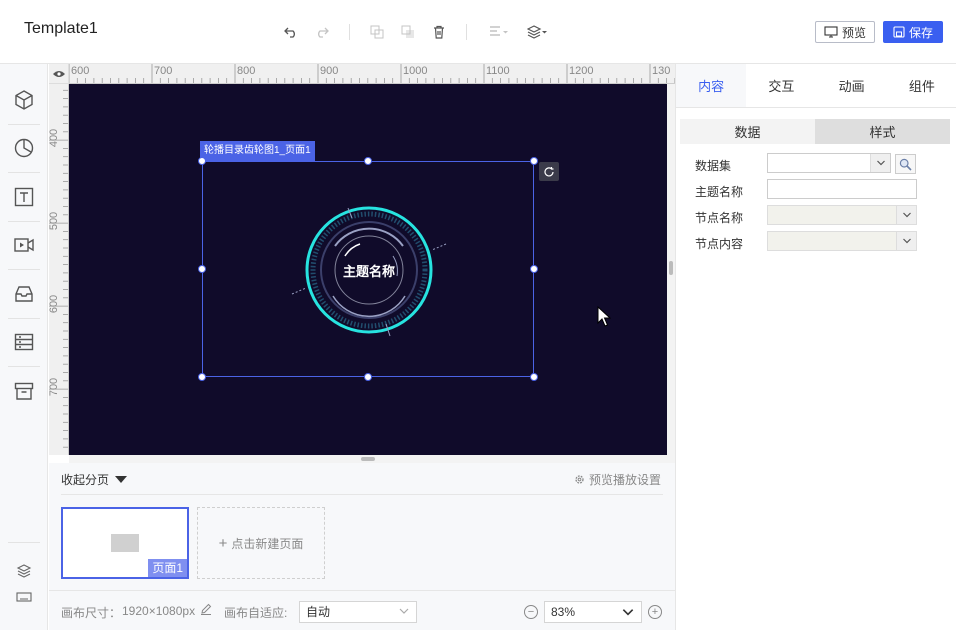 This screenshot has width=956, height=630. What do you see at coordinates (593, 612) in the screenshot?
I see `zoom-select: 83%` at bounding box center [593, 612].